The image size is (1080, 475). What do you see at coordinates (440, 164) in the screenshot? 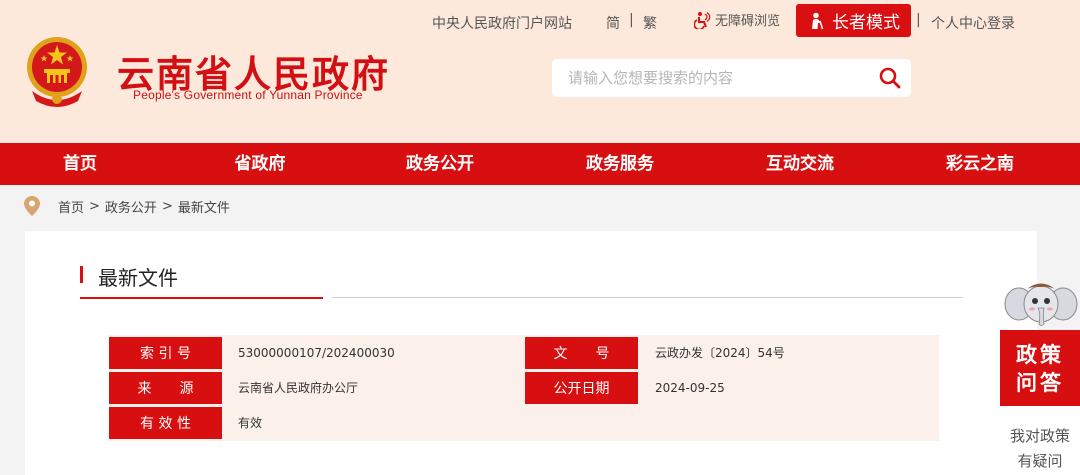
I see `nav-item-government-affairs-disclosure: 政务公开` at bounding box center [440, 164].